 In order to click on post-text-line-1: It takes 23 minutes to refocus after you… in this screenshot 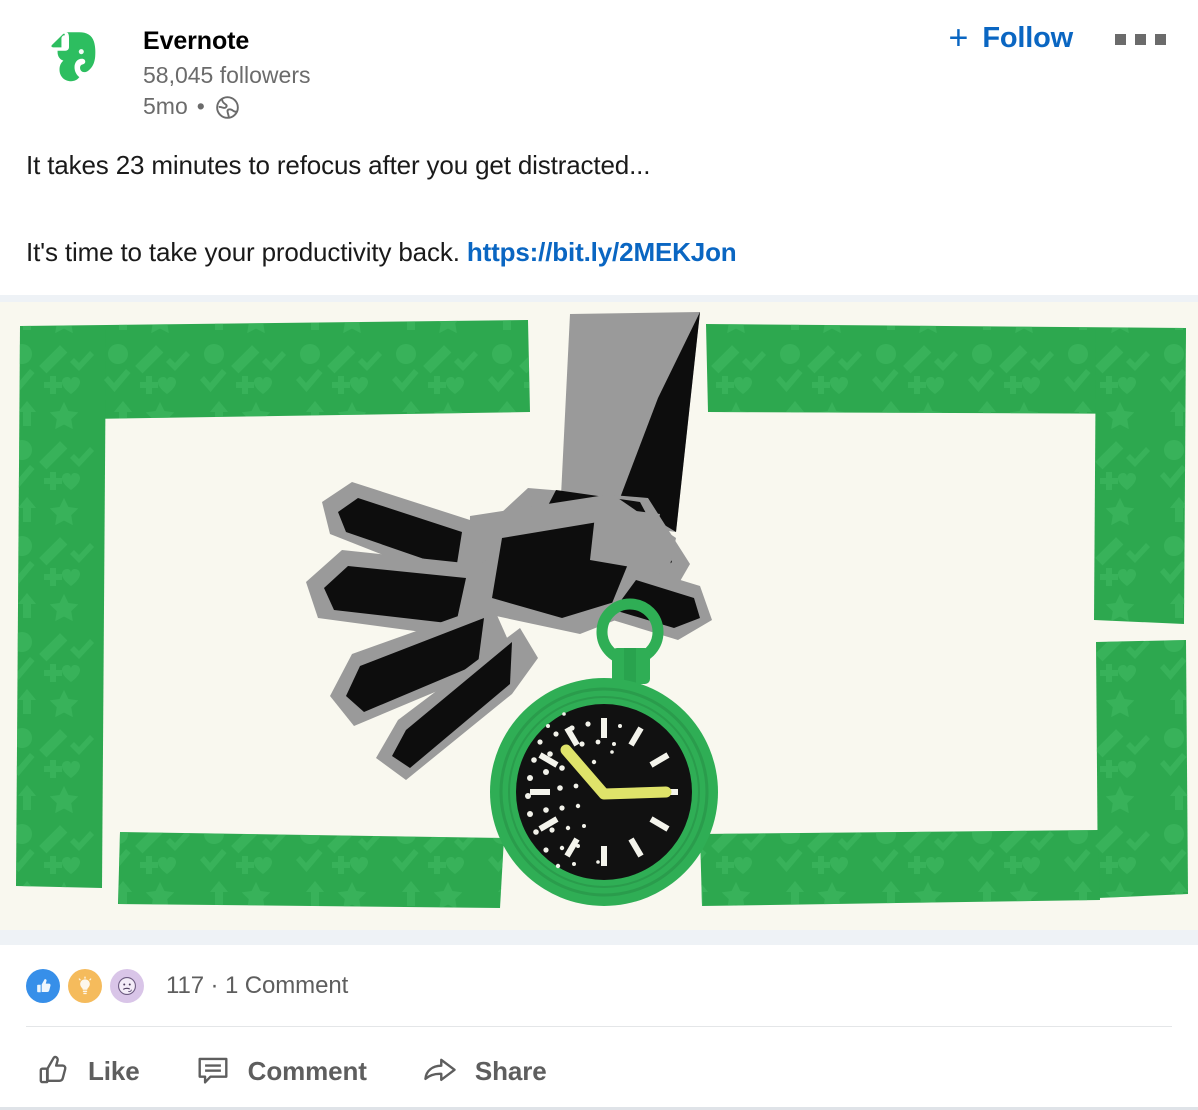, I will do `click(338, 165)`.